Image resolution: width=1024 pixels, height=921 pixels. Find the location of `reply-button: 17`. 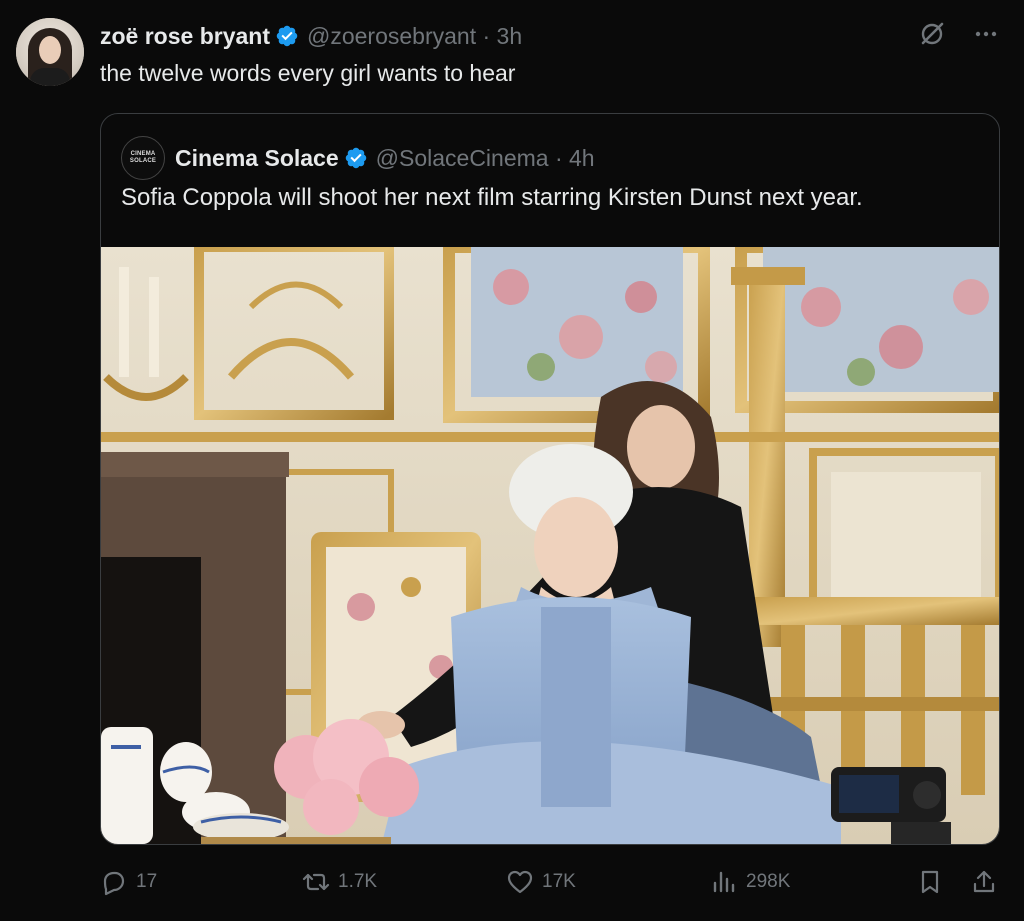

reply-button: 17 is located at coordinates (128, 882).